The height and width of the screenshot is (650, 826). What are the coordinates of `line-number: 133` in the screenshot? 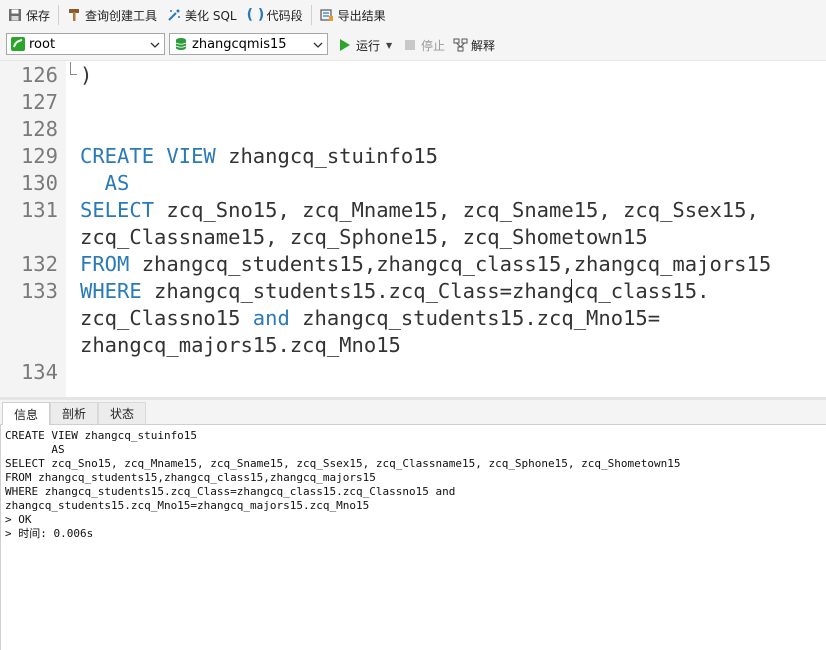 It's located at (39, 291).